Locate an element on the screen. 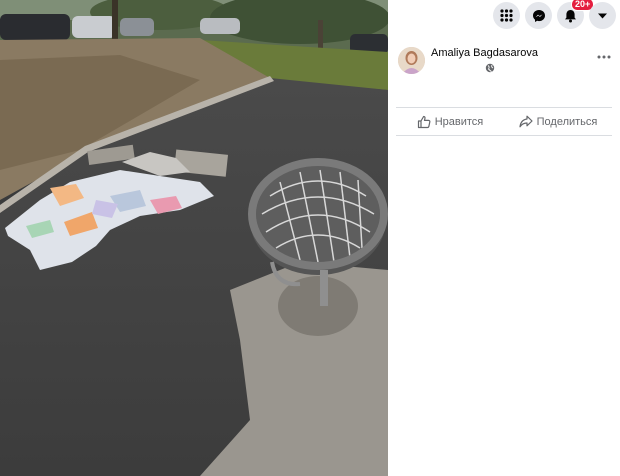 This screenshot has height=476, width=620. share-label: Поделиться is located at coordinates (567, 121).